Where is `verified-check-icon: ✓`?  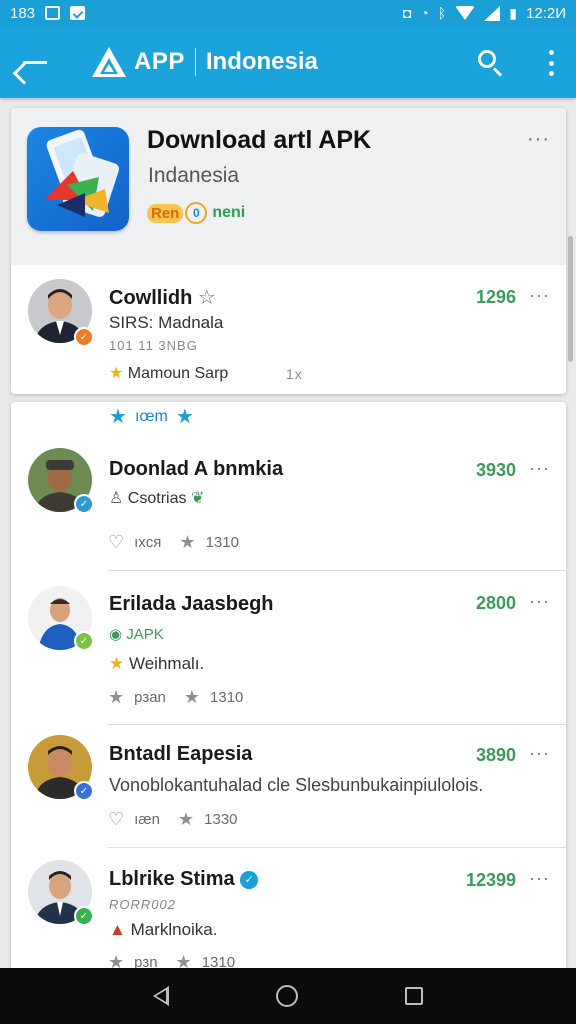
verified-check-icon: ✓ is located at coordinates (249, 880).